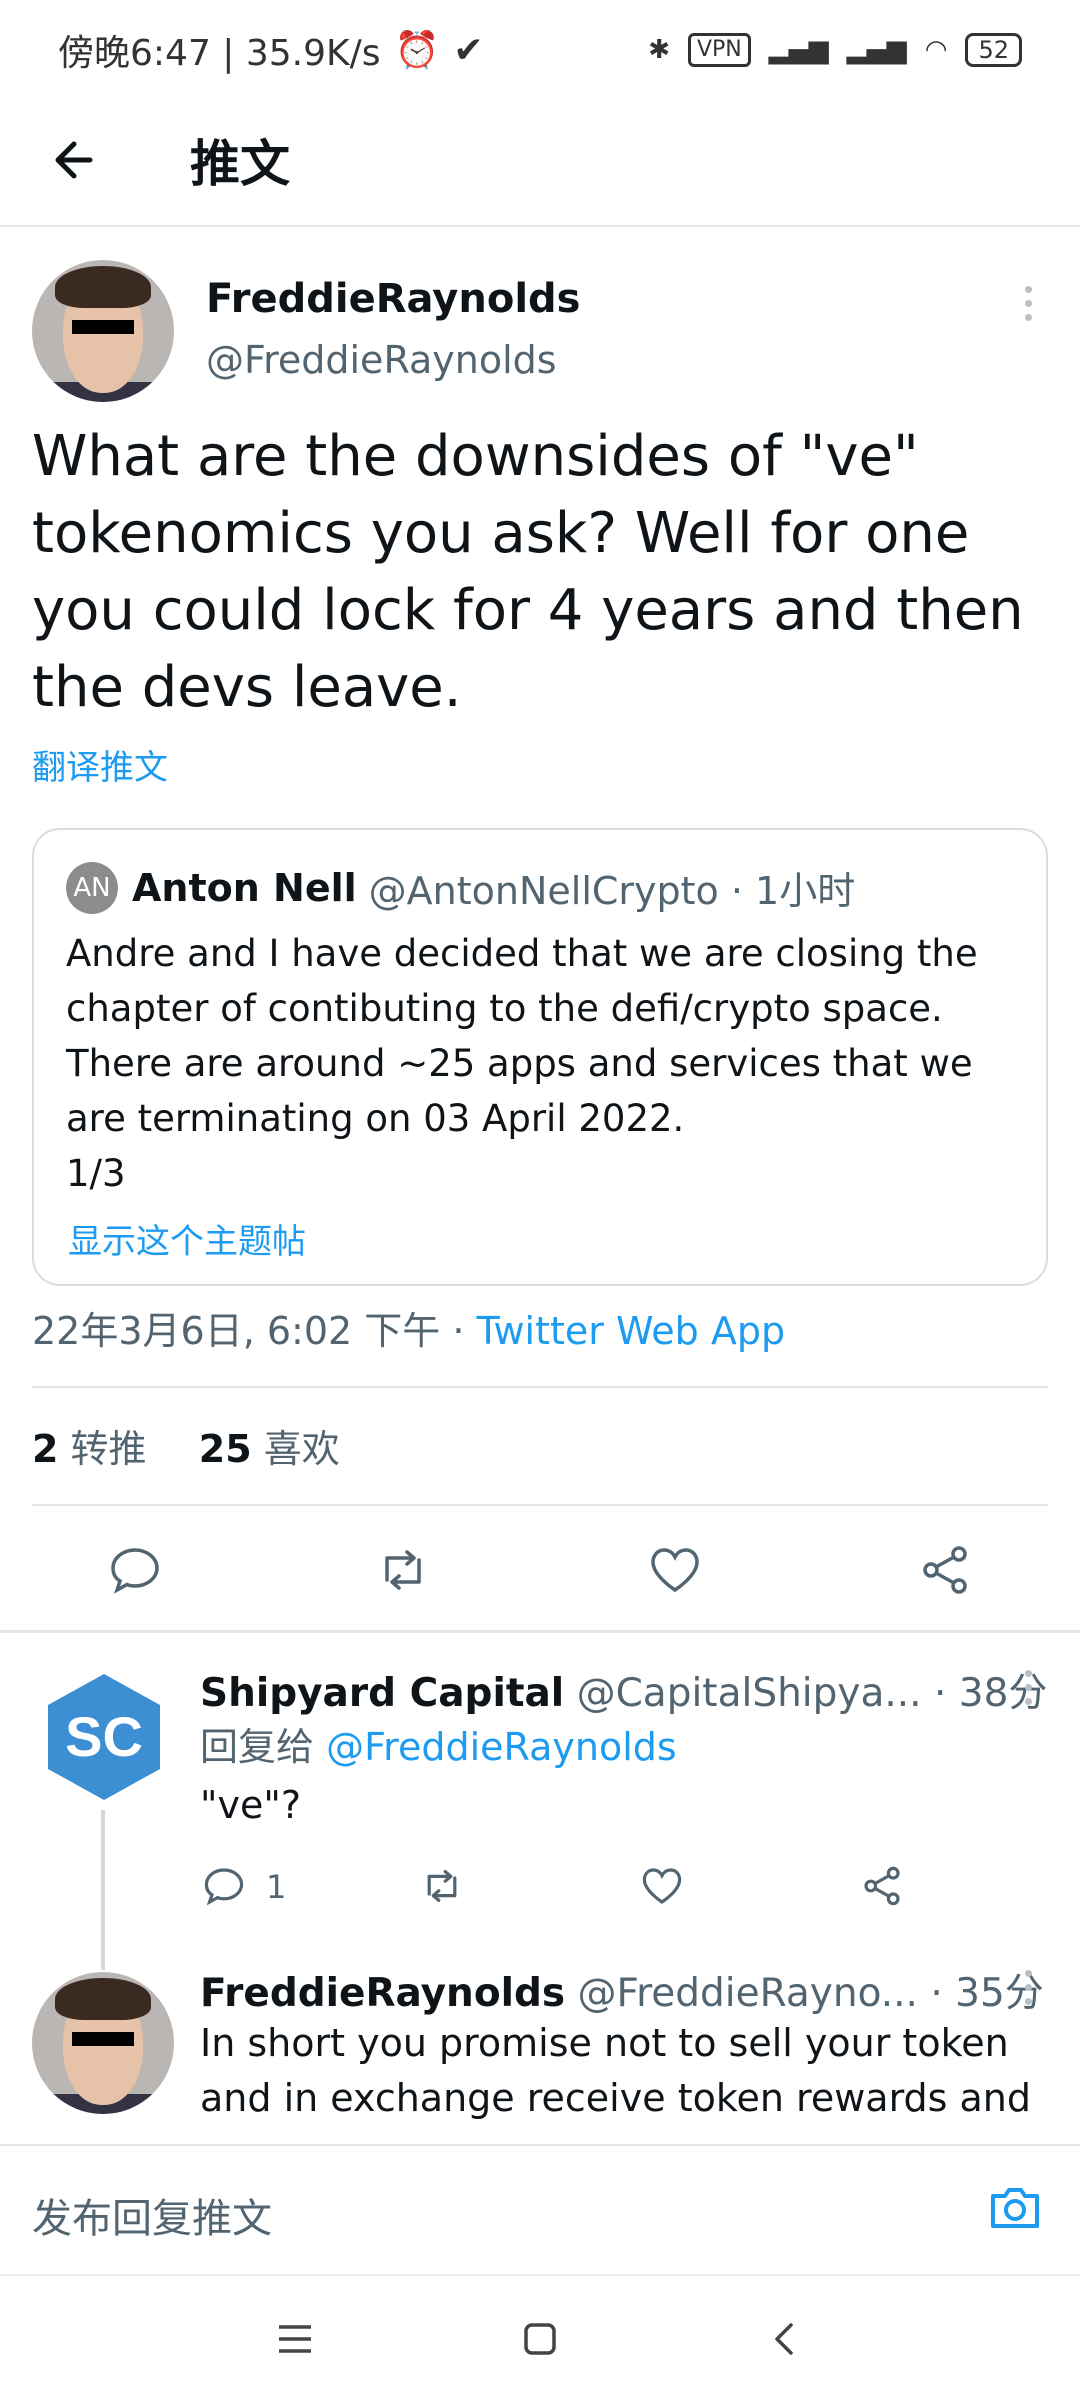  I want to click on retweet-count: 2, so click(45, 1449).